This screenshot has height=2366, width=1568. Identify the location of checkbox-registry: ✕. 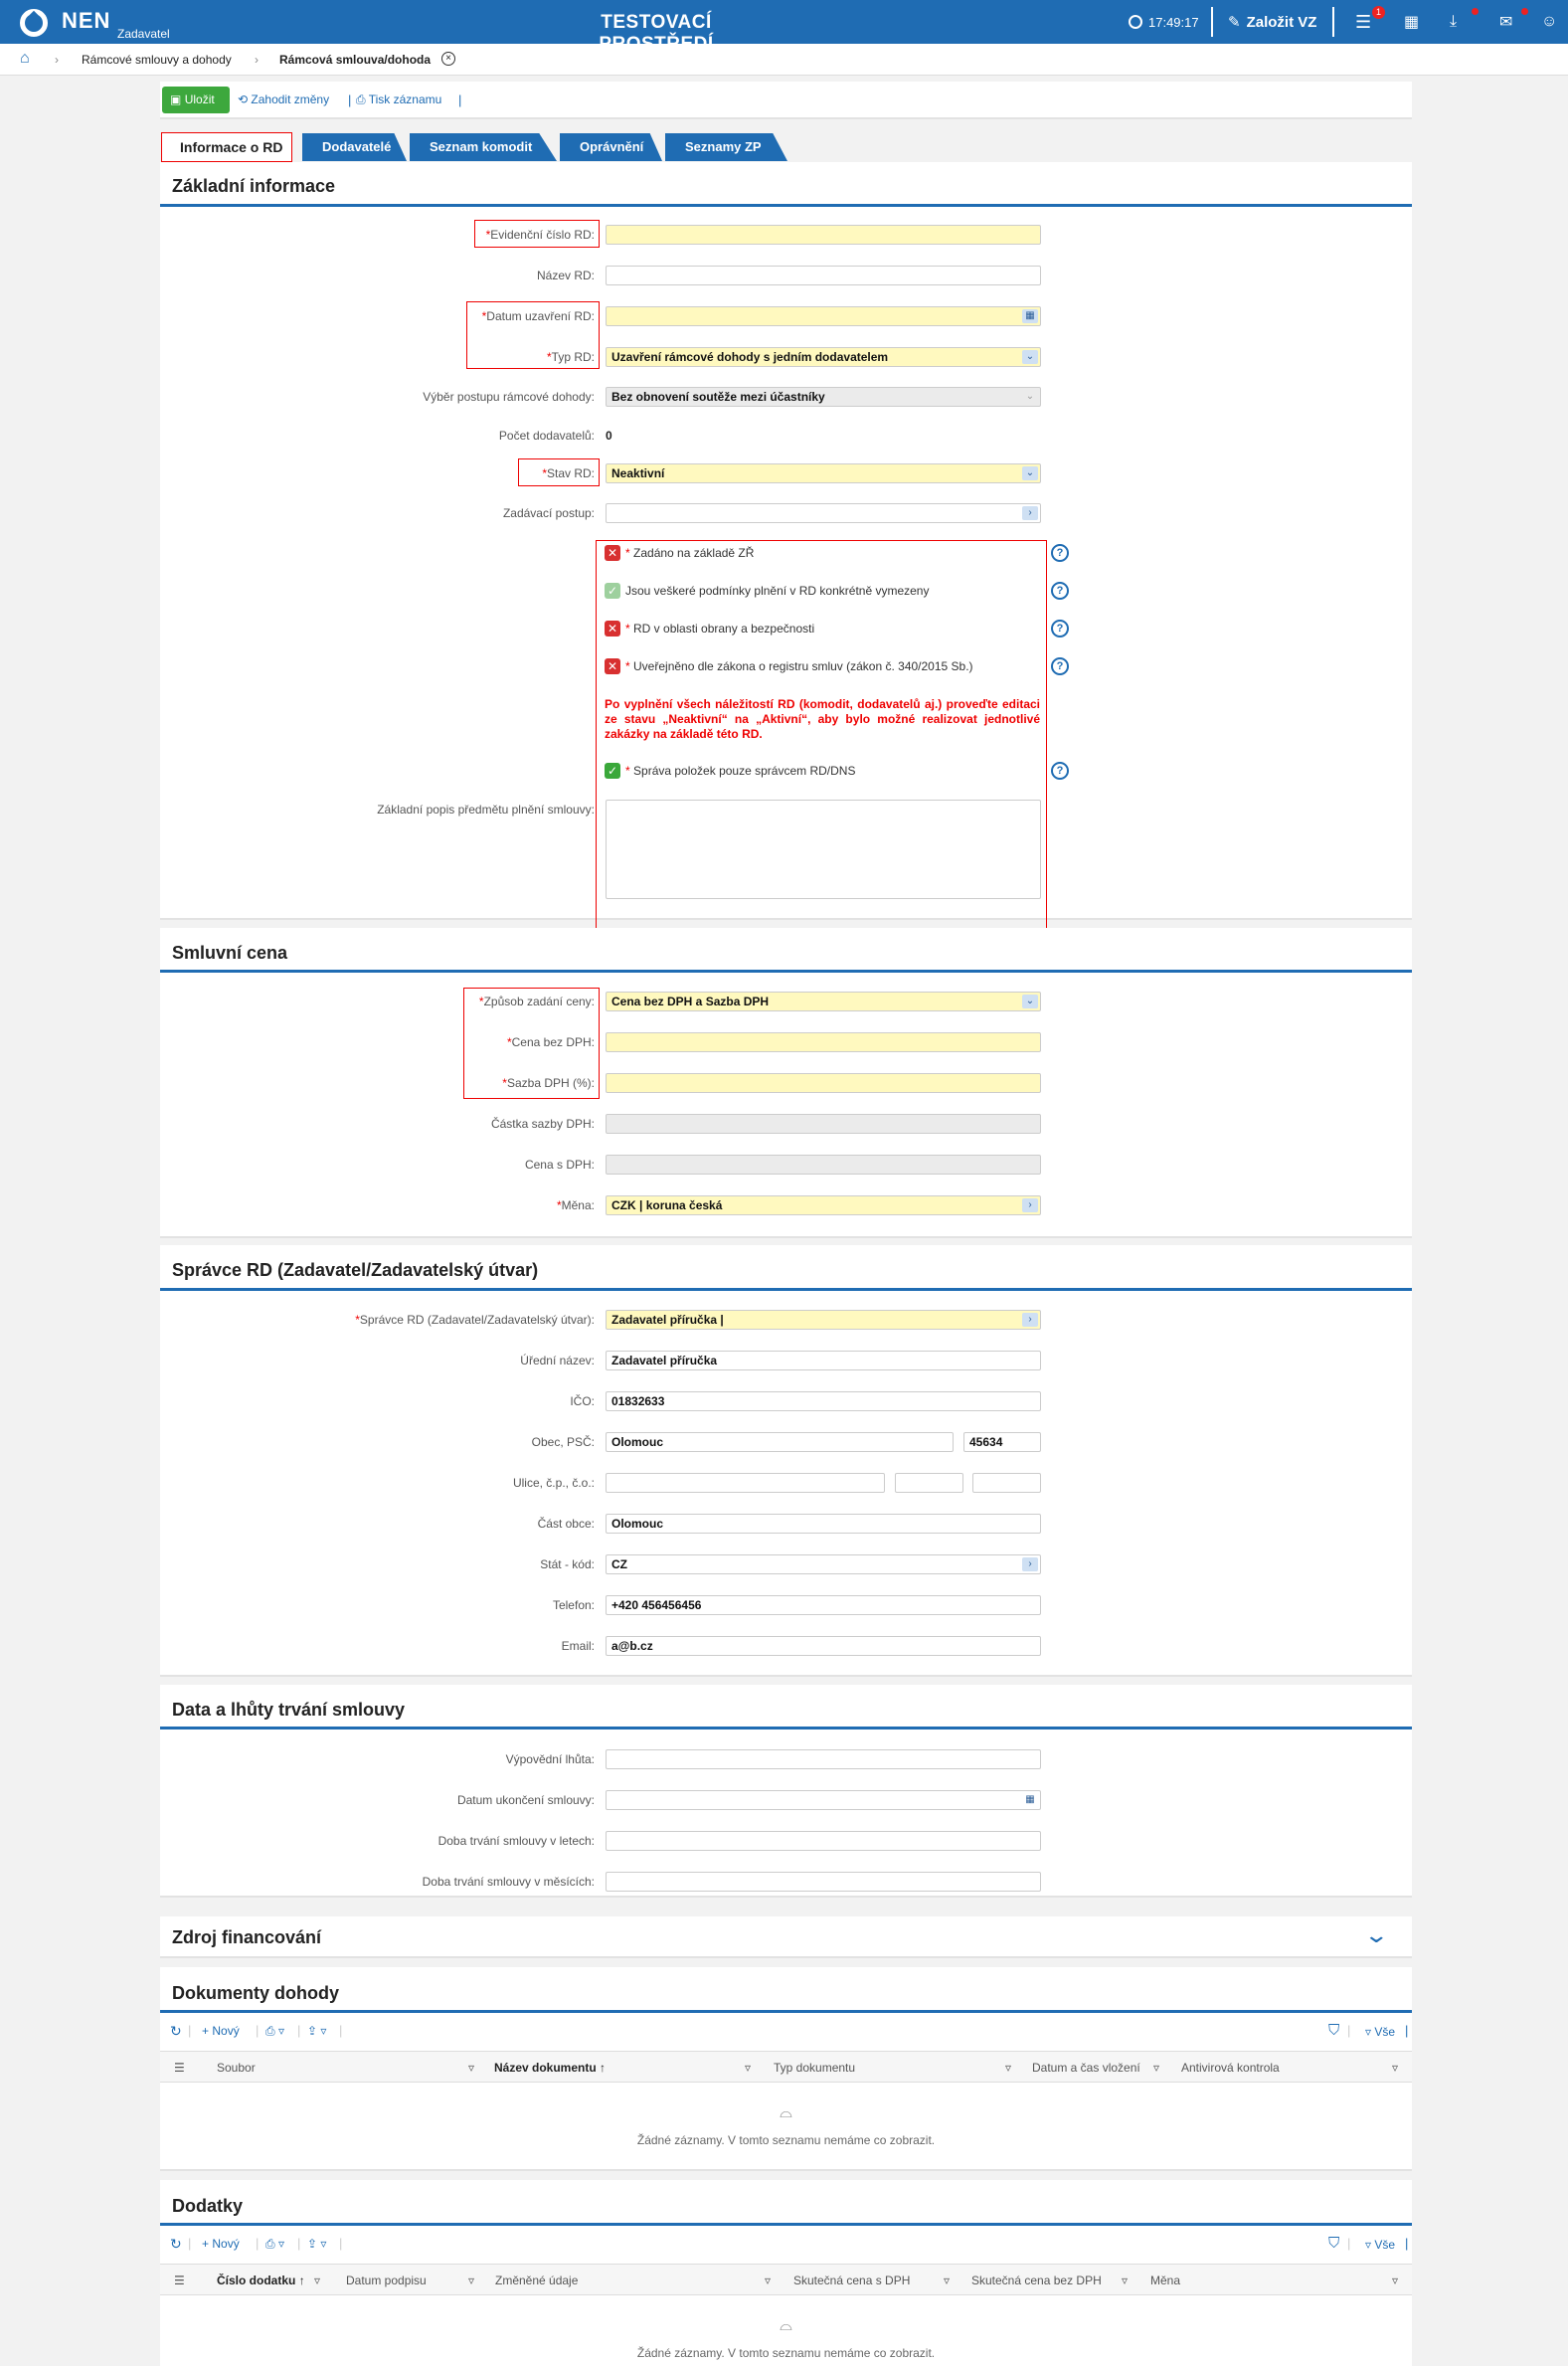
(612, 666).